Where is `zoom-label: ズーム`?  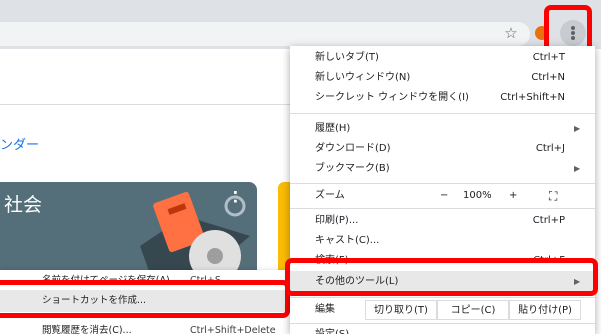
zoom-label: ズーム is located at coordinates (330, 195).